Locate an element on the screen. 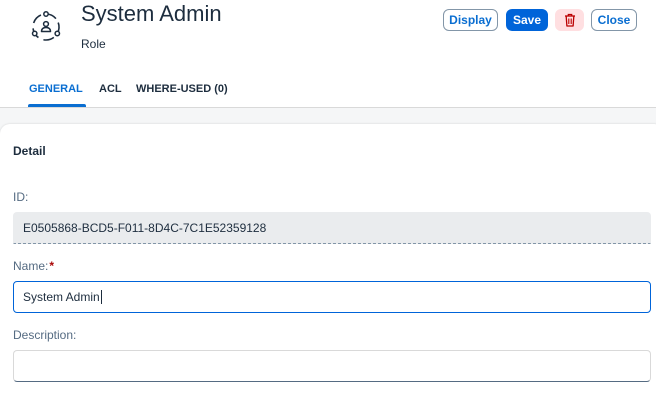  text-cursor is located at coordinates (101, 297).